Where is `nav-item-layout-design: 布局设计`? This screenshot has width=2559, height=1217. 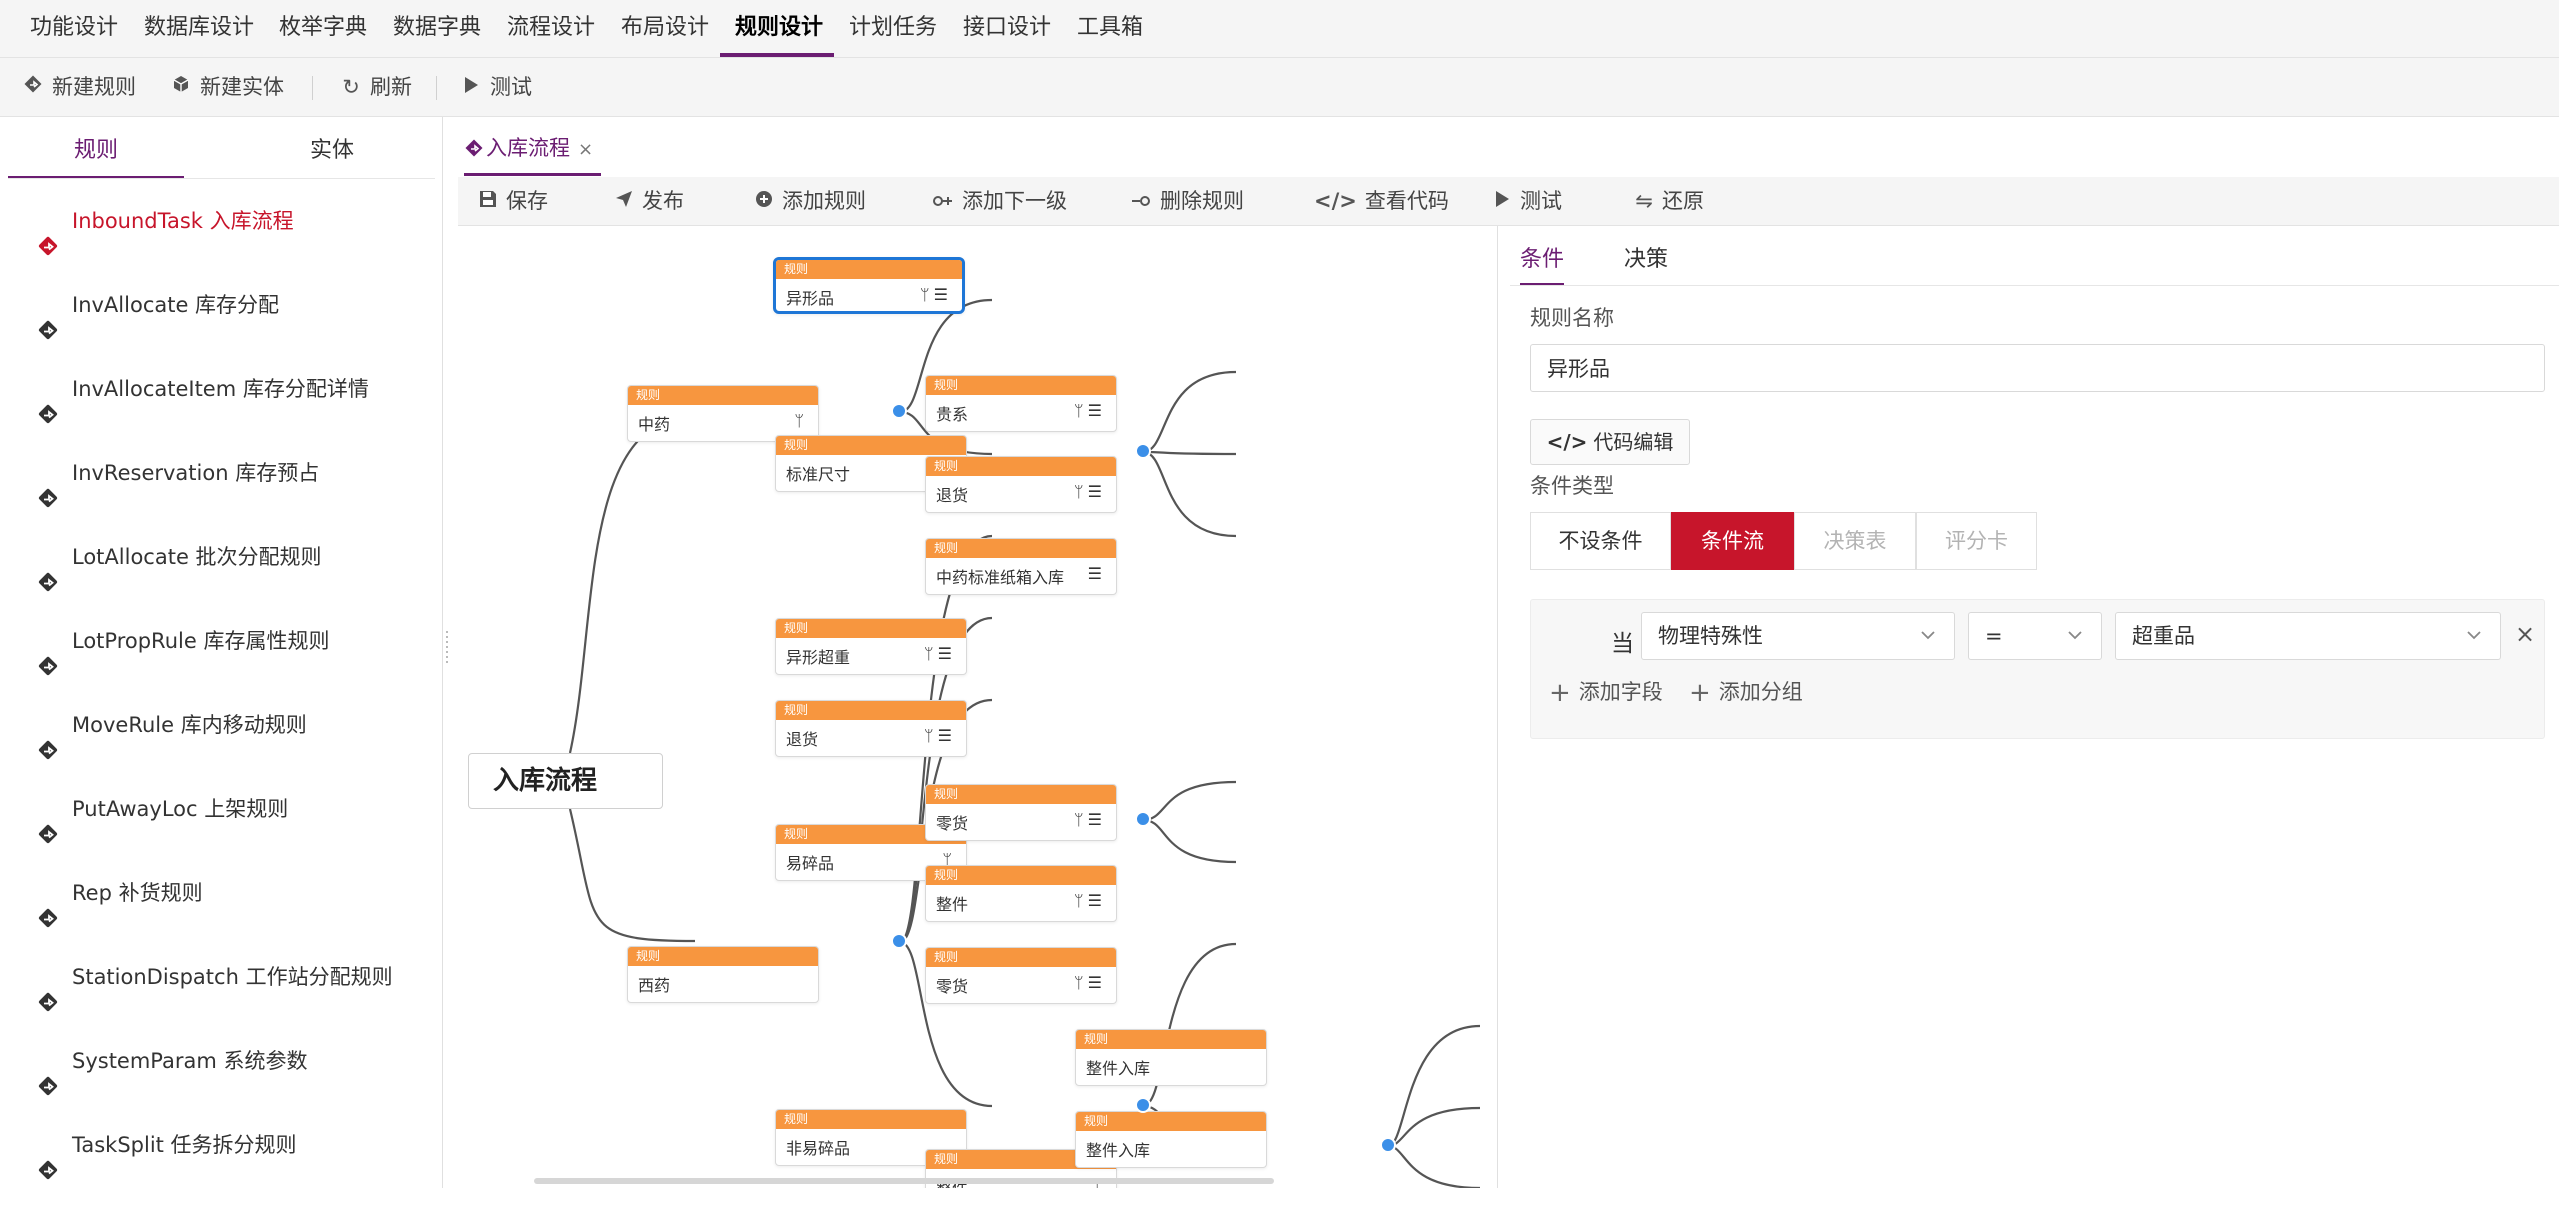
nav-item-layout-design: 布局设计 is located at coordinates (665, 29).